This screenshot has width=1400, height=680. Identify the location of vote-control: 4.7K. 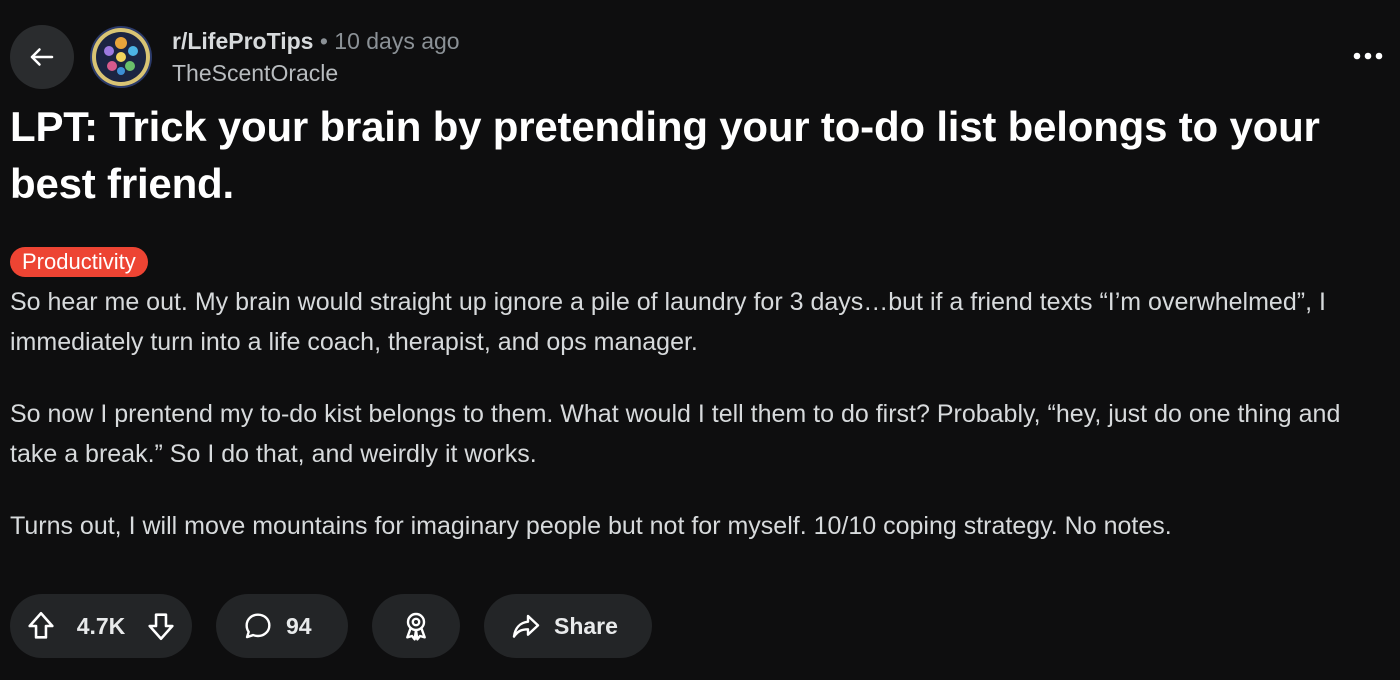
(101, 626).